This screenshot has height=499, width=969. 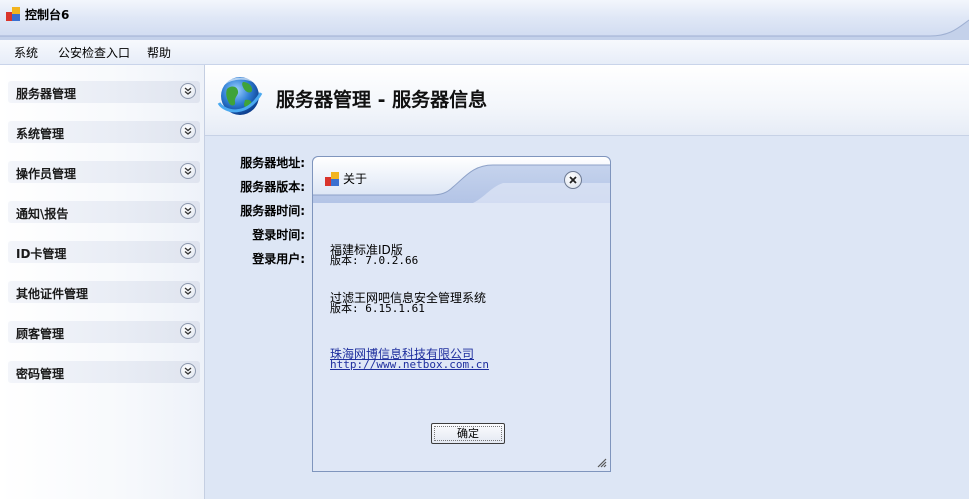 I want to click on product2-version: 版本: 6.15.1.61, so click(x=377, y=308).